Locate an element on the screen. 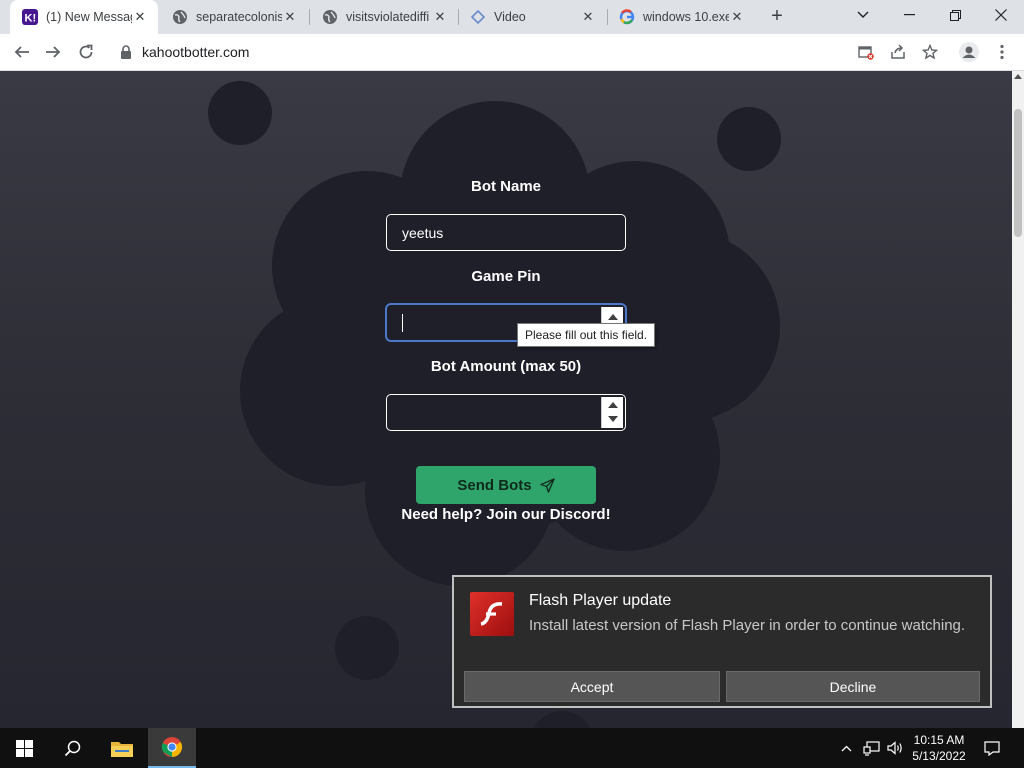  address-bar: kahootbotter.com is located at coordinates (526, 52).